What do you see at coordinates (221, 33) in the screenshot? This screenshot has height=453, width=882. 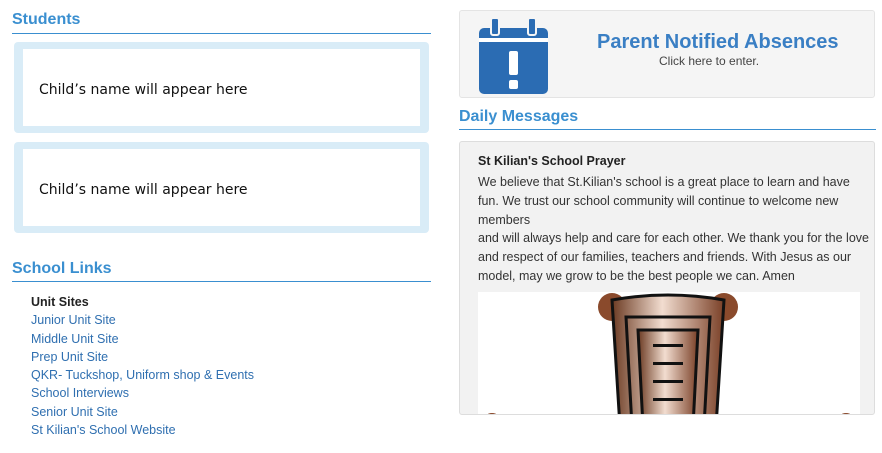 I see `students-rule` at bounding box center [221, 33].